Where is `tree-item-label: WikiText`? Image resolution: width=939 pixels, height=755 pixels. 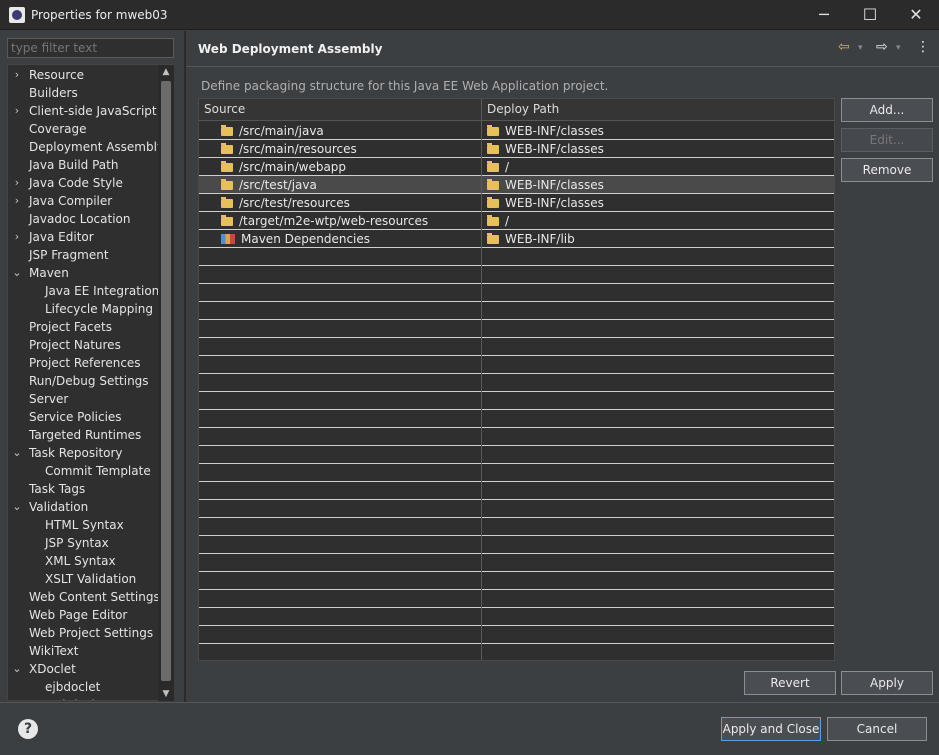
tree-item-label: WikiText is located at coordinates (54, 651).